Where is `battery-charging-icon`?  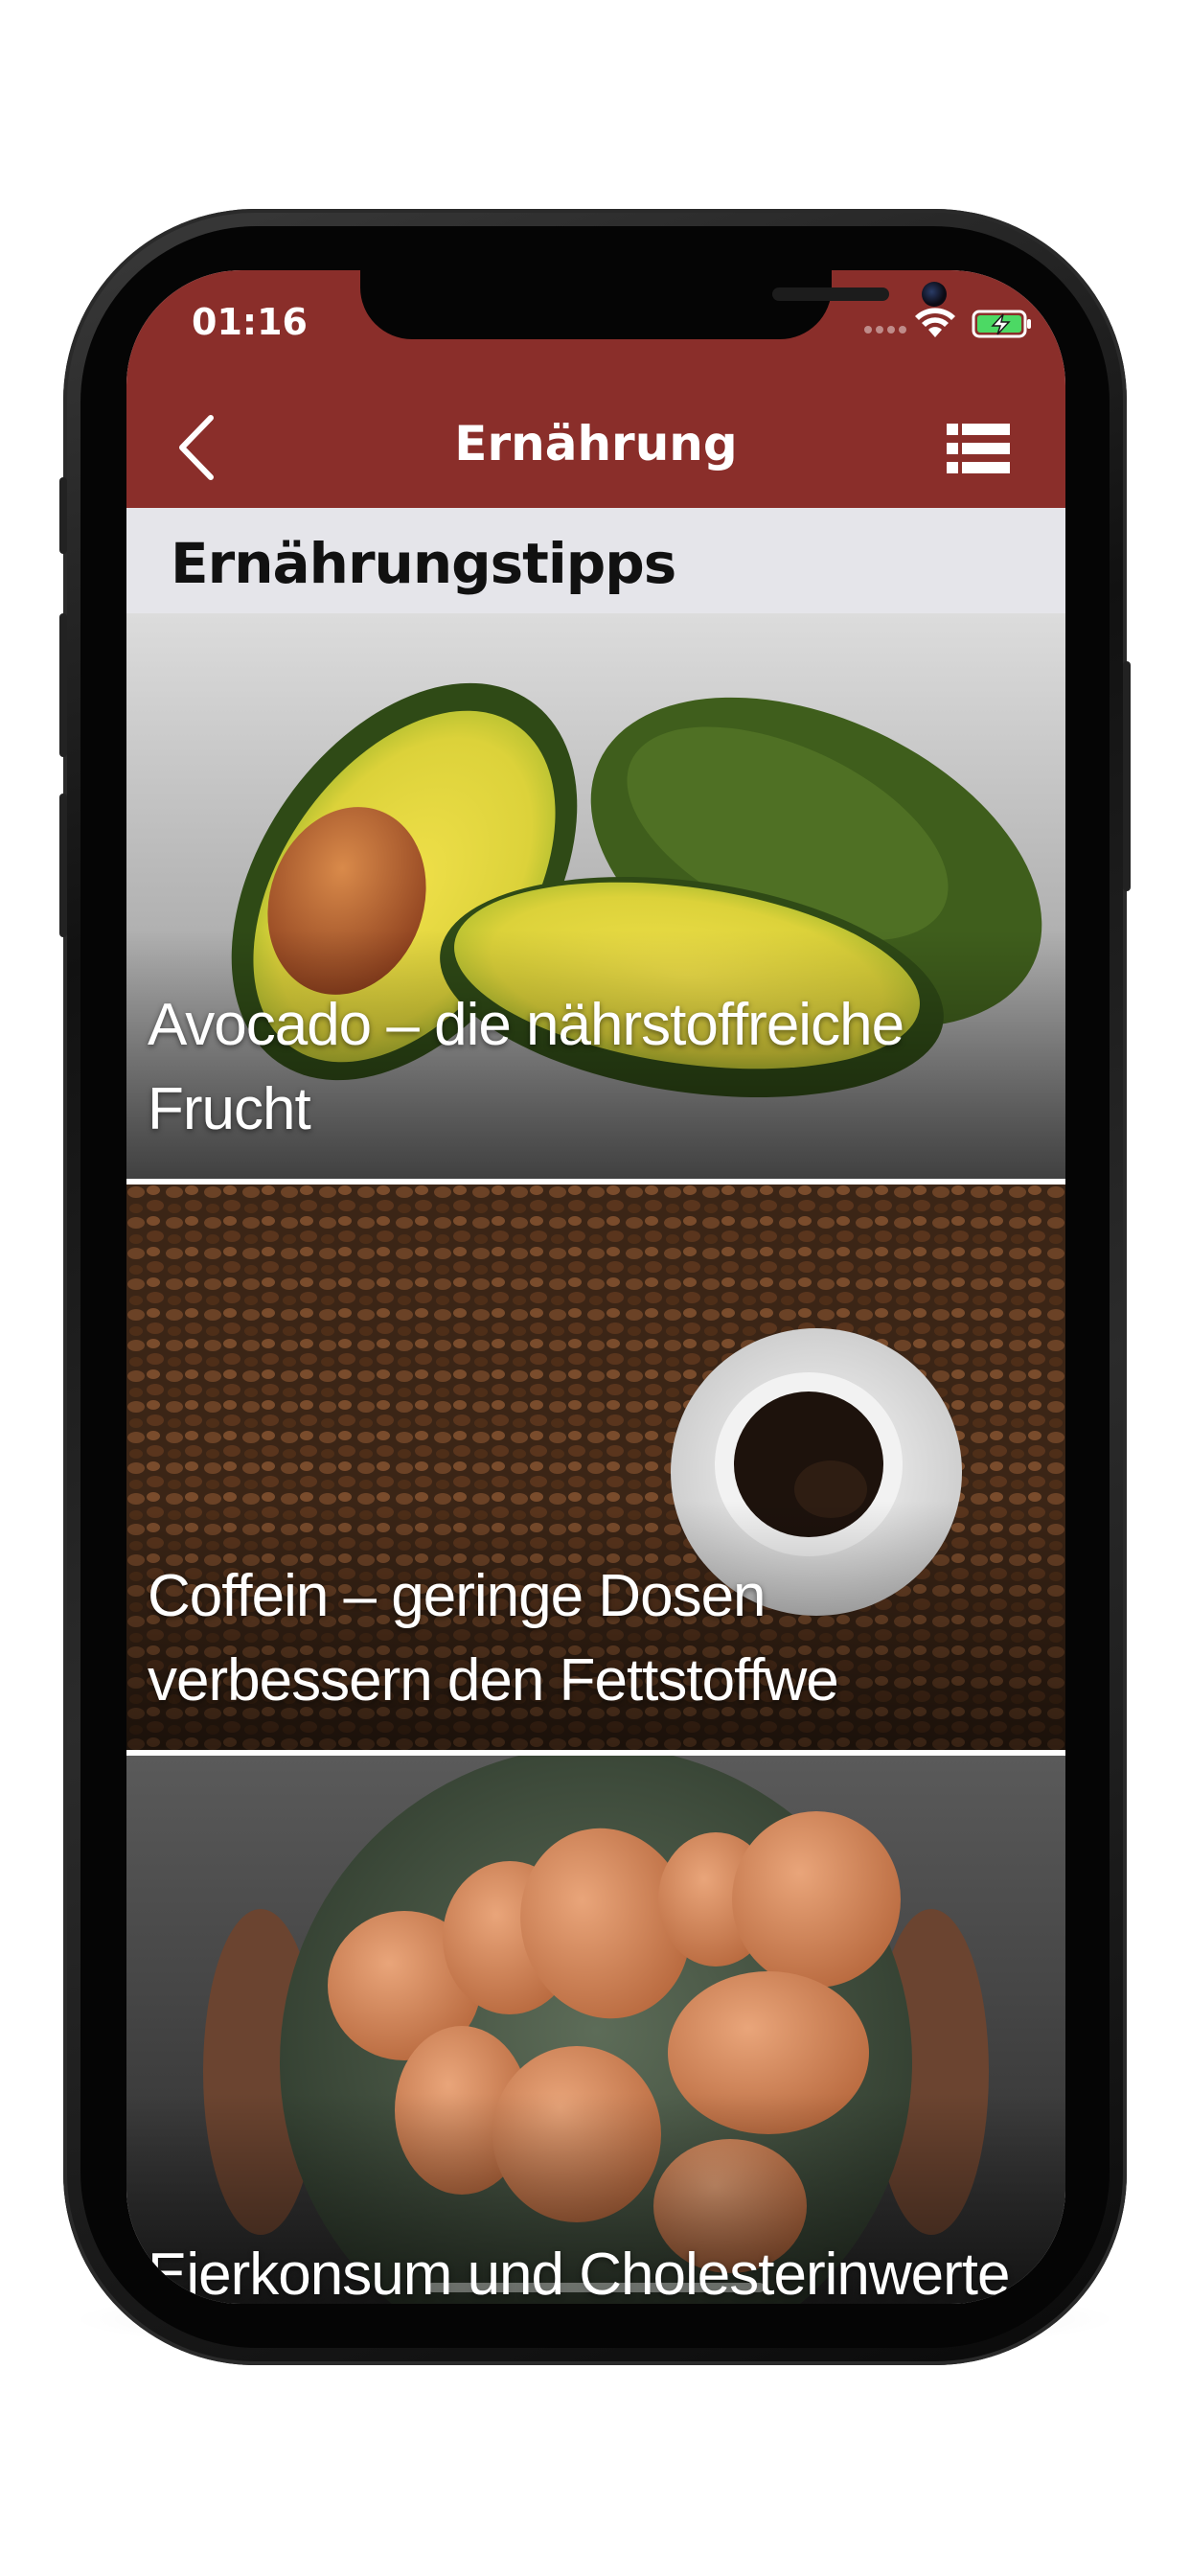 battery-charging-icon is located at coordinates (1002, 324).